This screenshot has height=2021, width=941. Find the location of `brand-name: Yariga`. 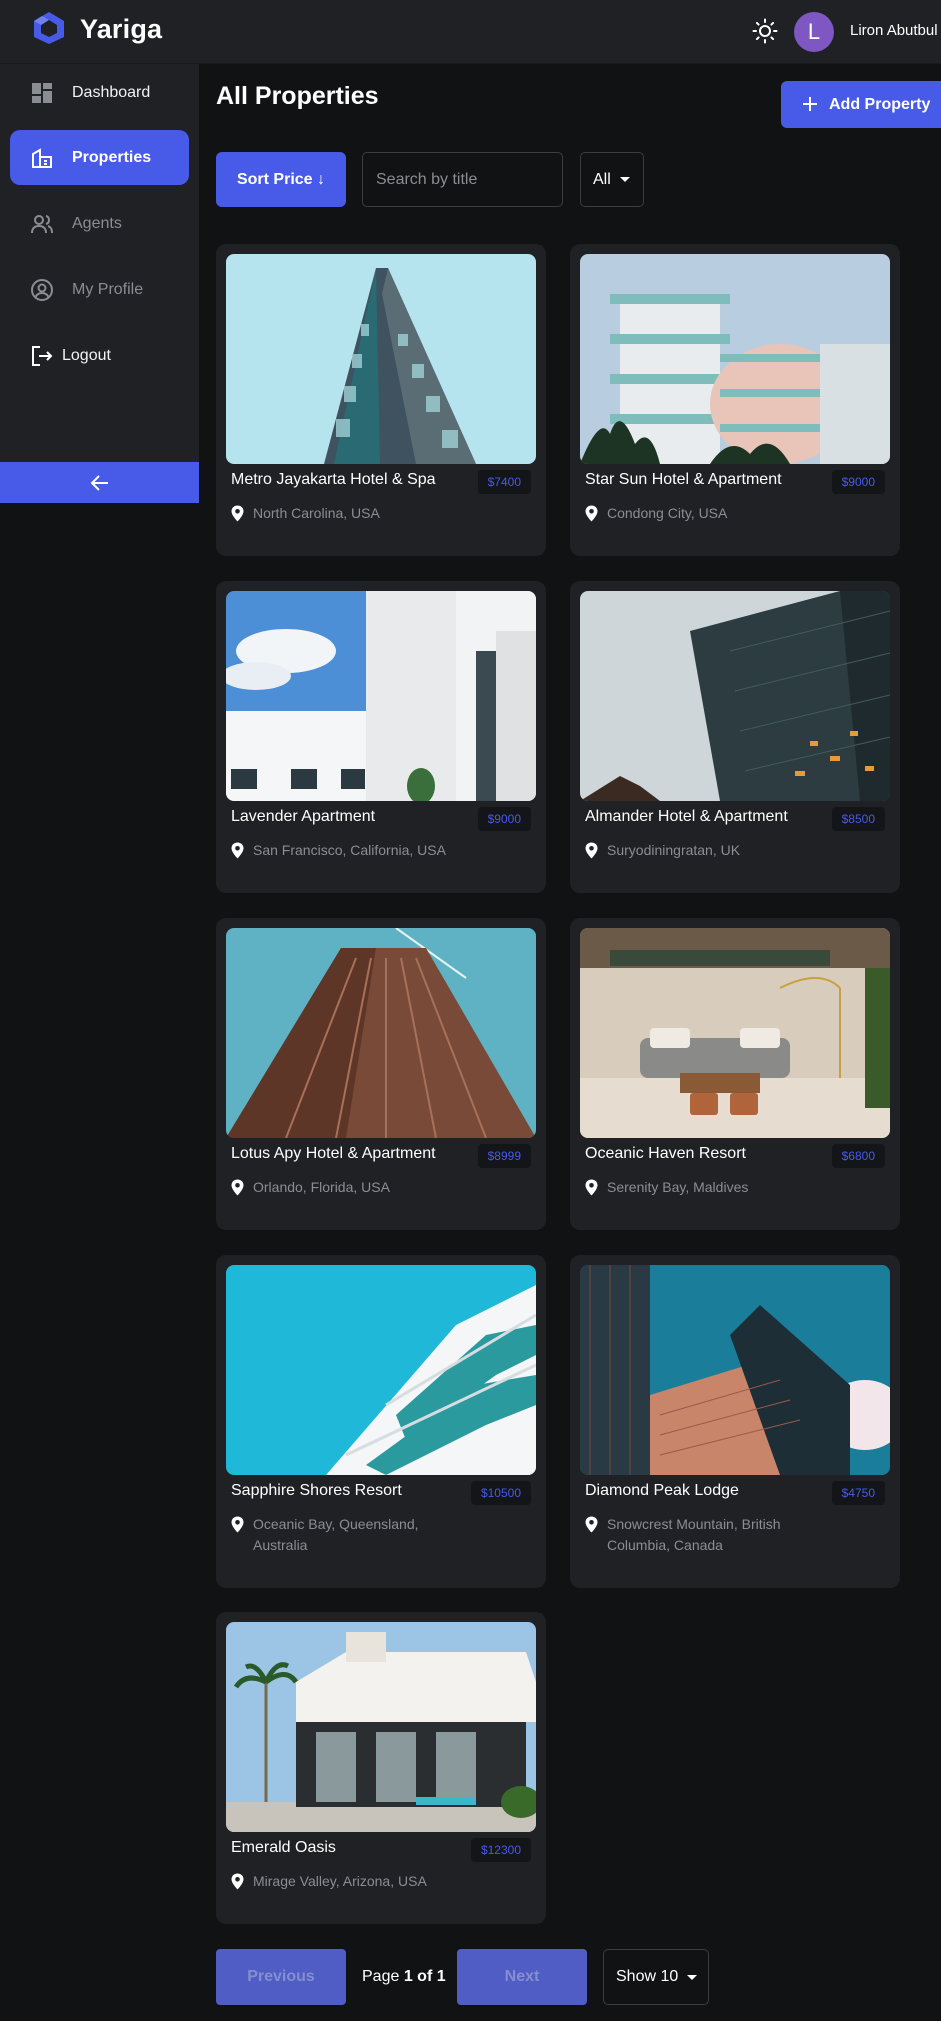

brand-name: Yariga is located at coordinates (121, 29).